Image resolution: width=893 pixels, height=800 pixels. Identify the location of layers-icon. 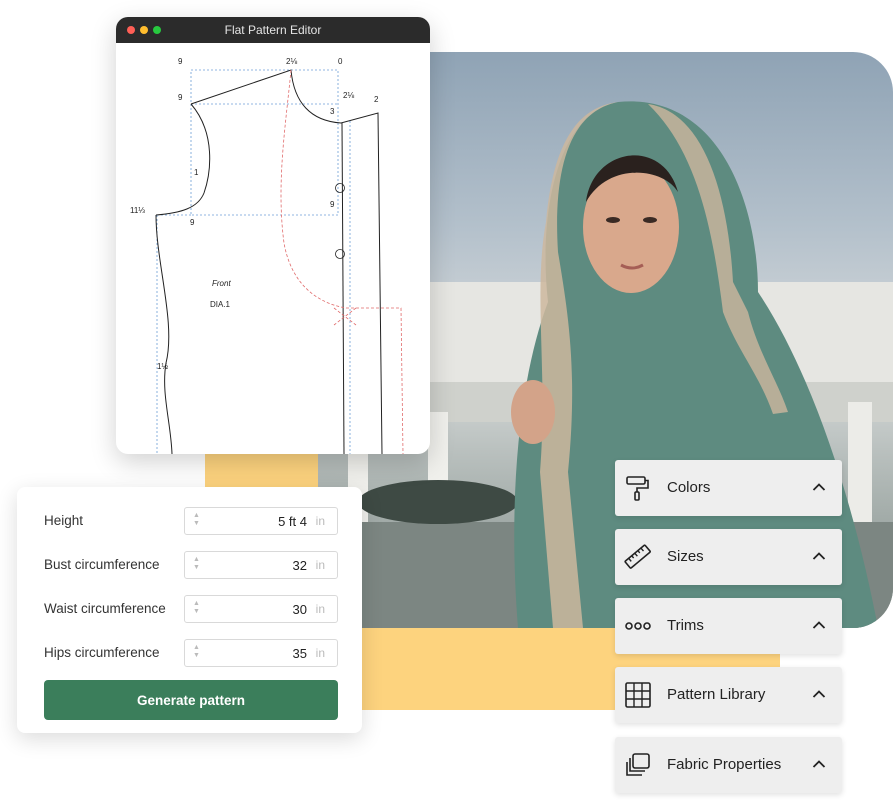
(638, 764).